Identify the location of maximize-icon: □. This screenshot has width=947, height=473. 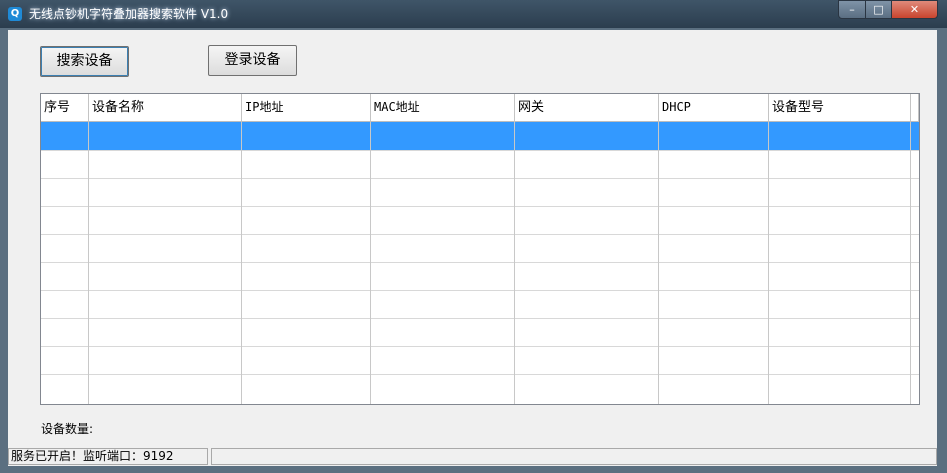
(878, 9).